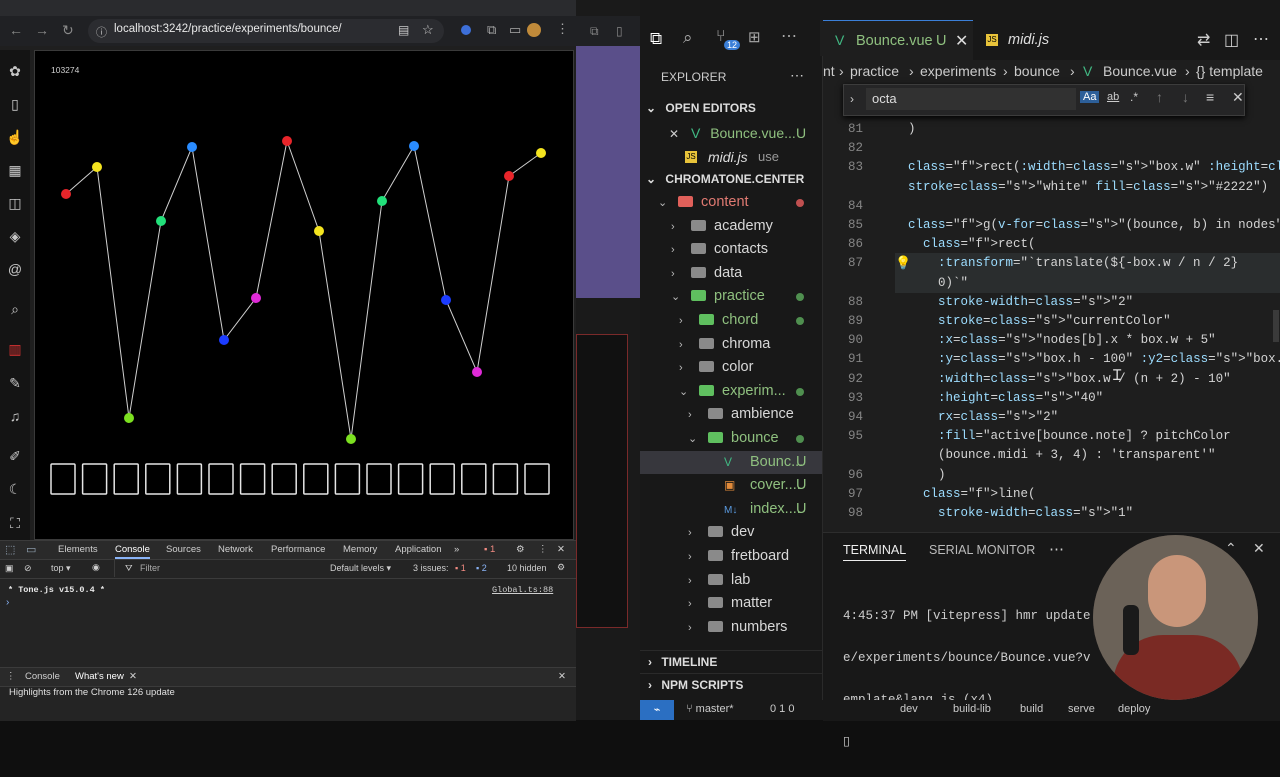 This screenshot has width=1280, height=777. What do you see at coordinates (898, 40) in the screenshot?
I see `tab-bounce-vue: V Bounce.vue U ✕` at bounding box center [898, 40].